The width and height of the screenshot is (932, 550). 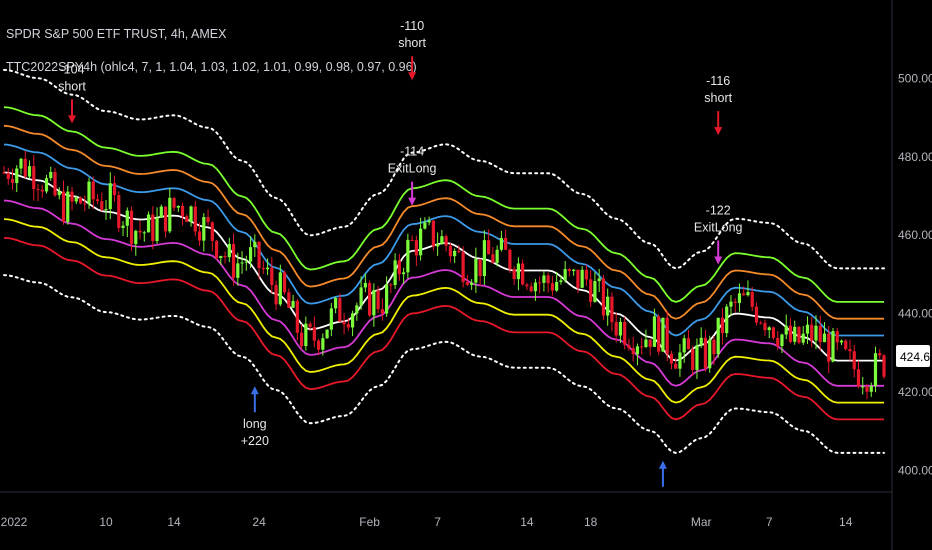 I want to click on x-tick-label: 10, so click(x=106, y=522).